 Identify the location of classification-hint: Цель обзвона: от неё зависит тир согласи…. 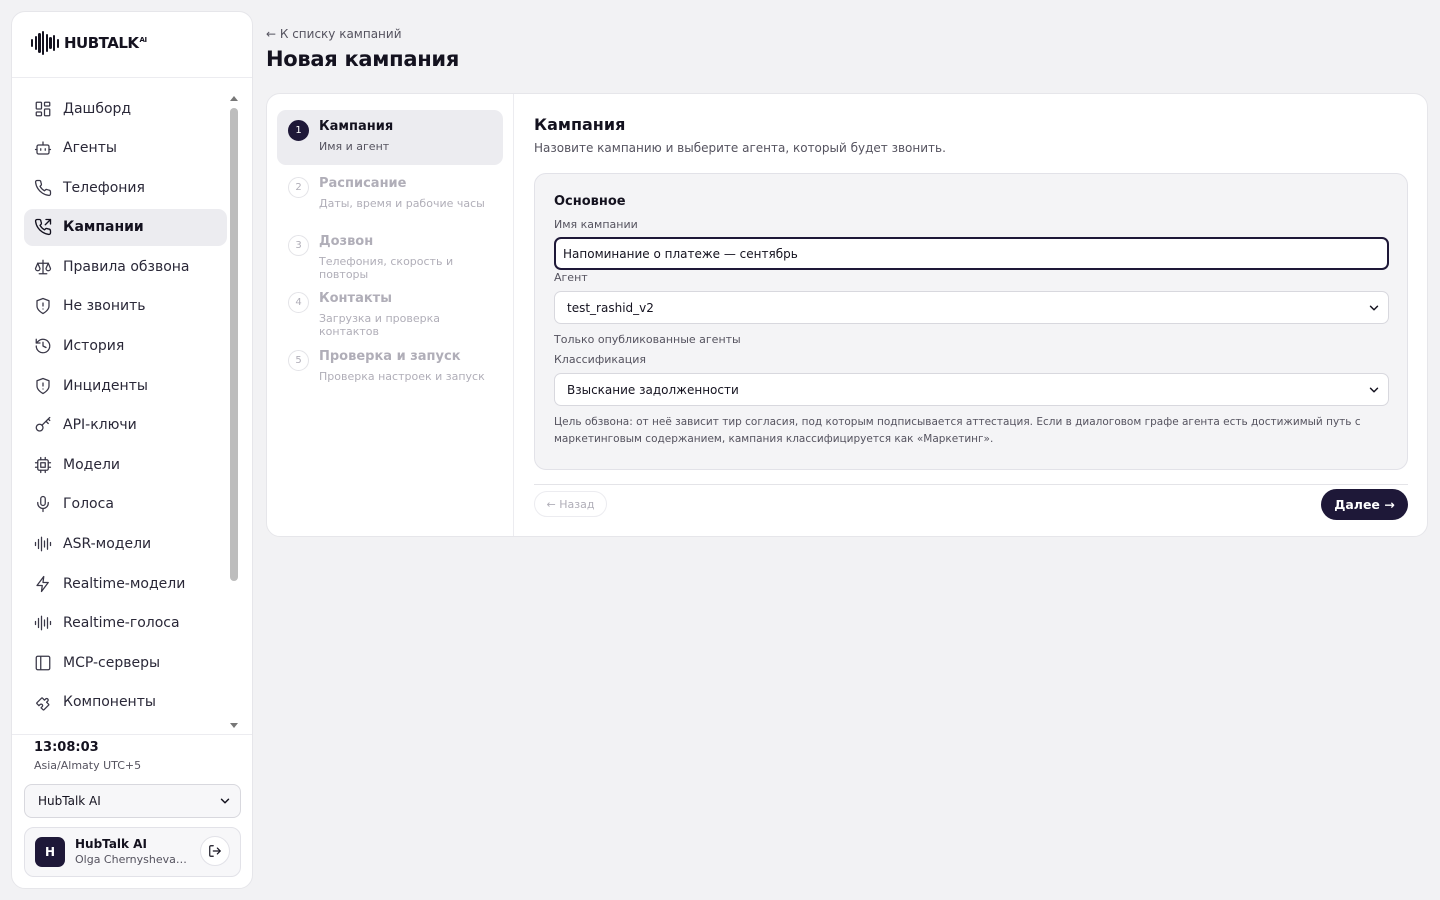
(957, 430).